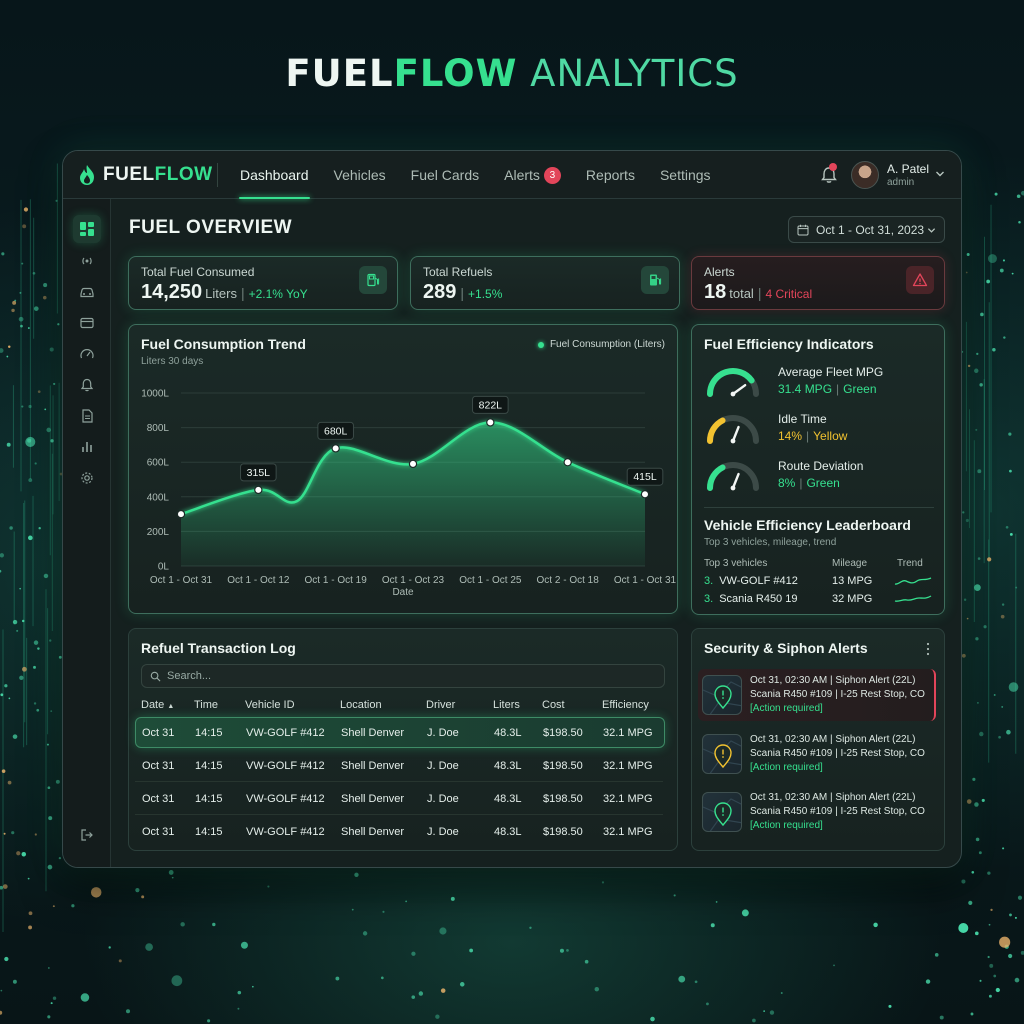  What do you see at coordinates (87, 354) in the screenshot?
I see `sidebar-item-performance` at bounding box center [87, 354].